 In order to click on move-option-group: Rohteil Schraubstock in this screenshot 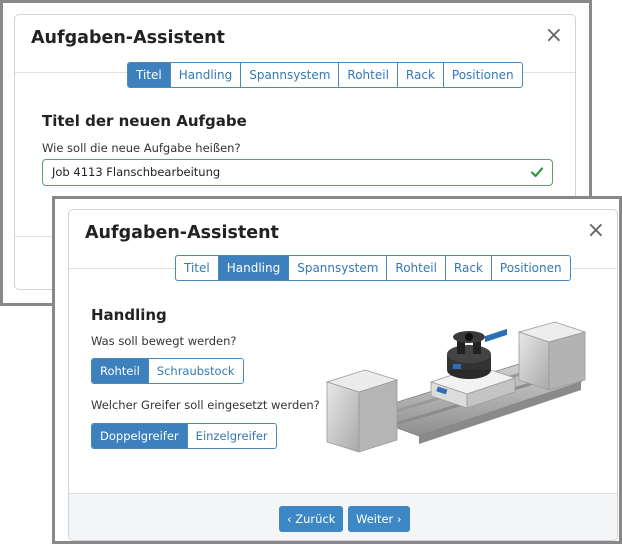, I will do `click(167, 371)`.